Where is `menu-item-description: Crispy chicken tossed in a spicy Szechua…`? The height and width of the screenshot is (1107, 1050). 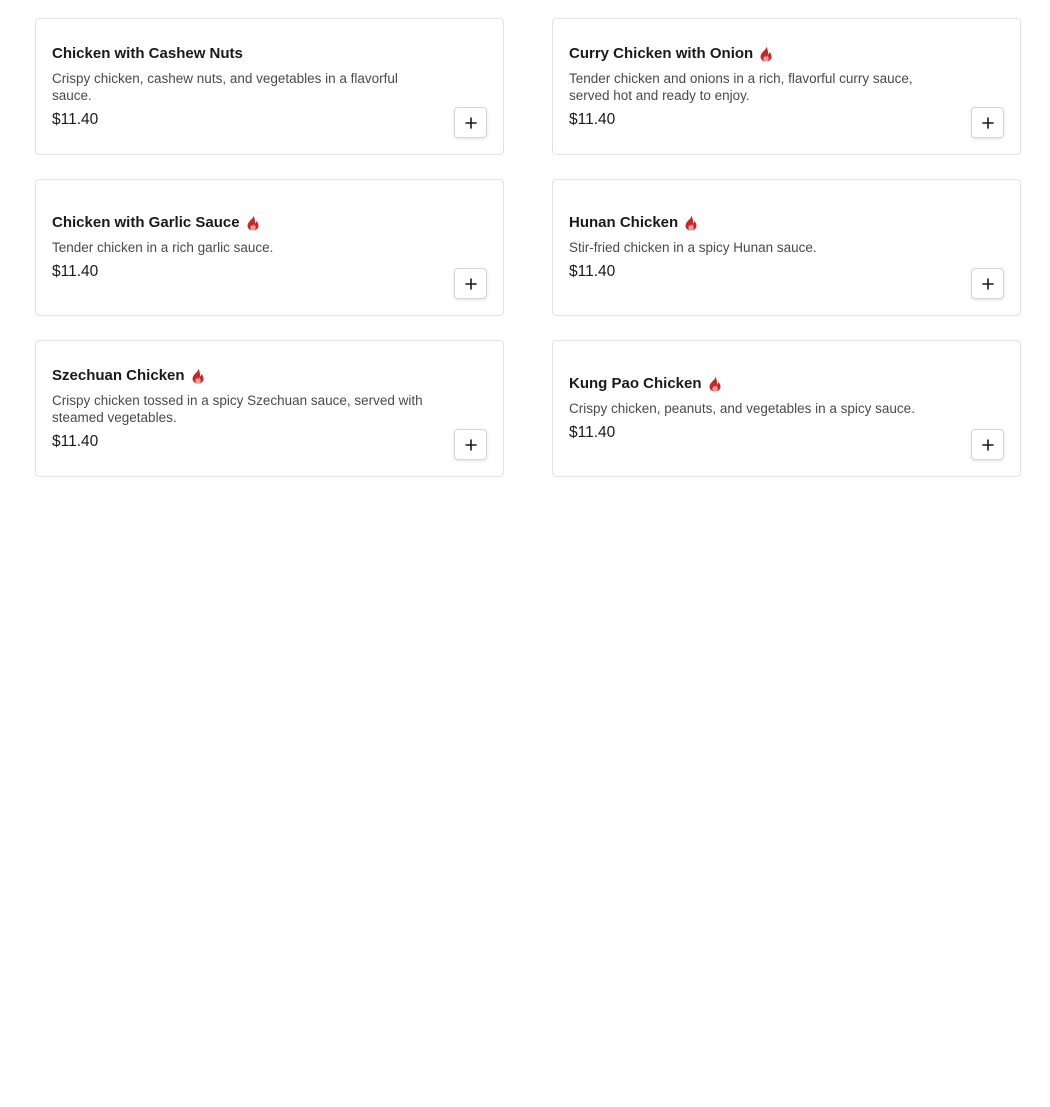 menu-item-description: Crispy chicken tossed in a spicy Szechua… is located at coordinates (237, 408).